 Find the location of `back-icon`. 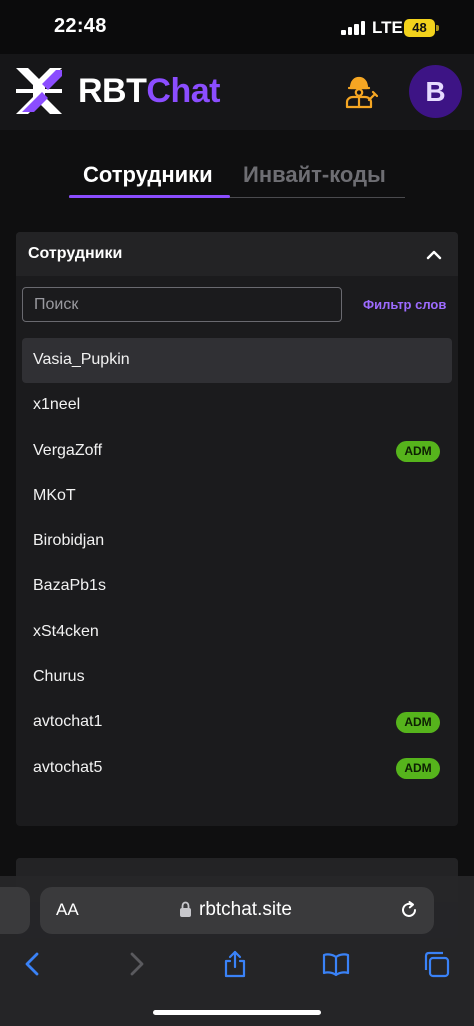

back-icon is located at coordinates (33, 964).